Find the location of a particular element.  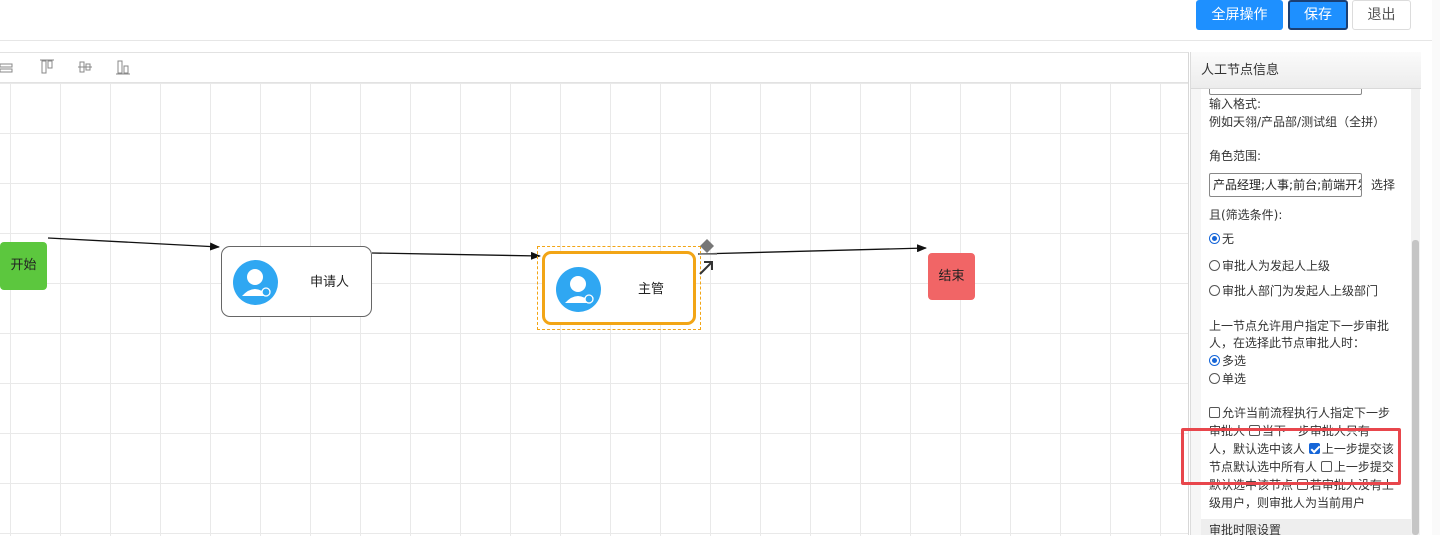

filter-option-superior-dept: 审批人部门为发起人上级部门 is located at coordinates (1293, 291).